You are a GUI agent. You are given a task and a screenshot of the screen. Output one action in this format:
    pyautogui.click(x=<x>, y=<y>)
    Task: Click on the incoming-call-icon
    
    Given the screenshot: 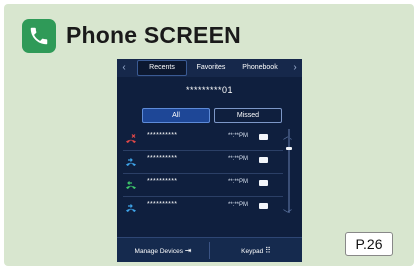 What is the action you would take?
    pyautogui.click(x=131, y=187)
    